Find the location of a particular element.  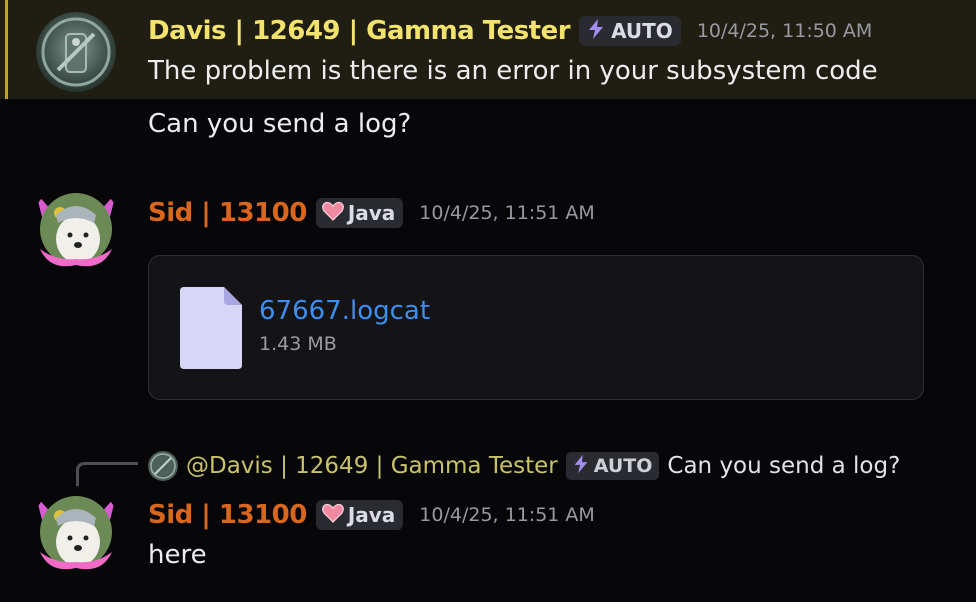

timestamp: 10/4/25, 11:50 AM is located at coordinates (785, 31).